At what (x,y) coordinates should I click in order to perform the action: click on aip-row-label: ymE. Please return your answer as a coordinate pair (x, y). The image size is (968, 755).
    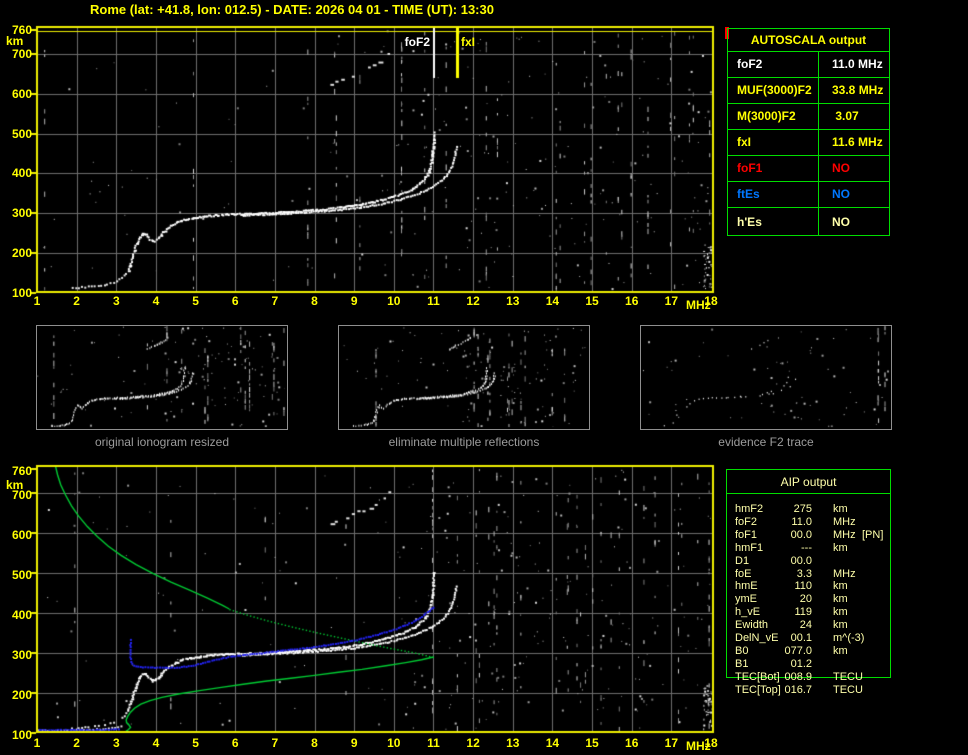
    Looking at the image, I should click on (746, 599).